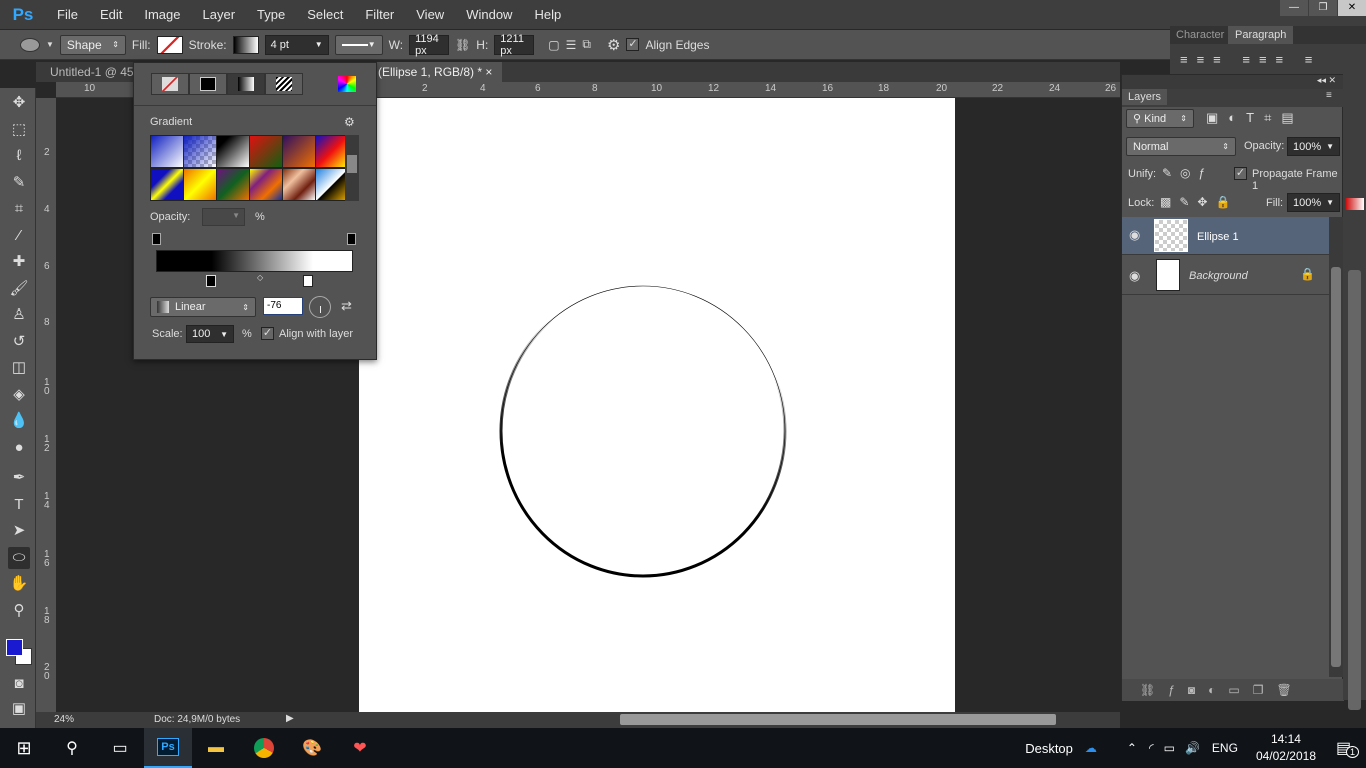  Describe the element at coordinates (233, 184) in the screenshot. I see `gradient-preset-violet-green-orange` at that location.